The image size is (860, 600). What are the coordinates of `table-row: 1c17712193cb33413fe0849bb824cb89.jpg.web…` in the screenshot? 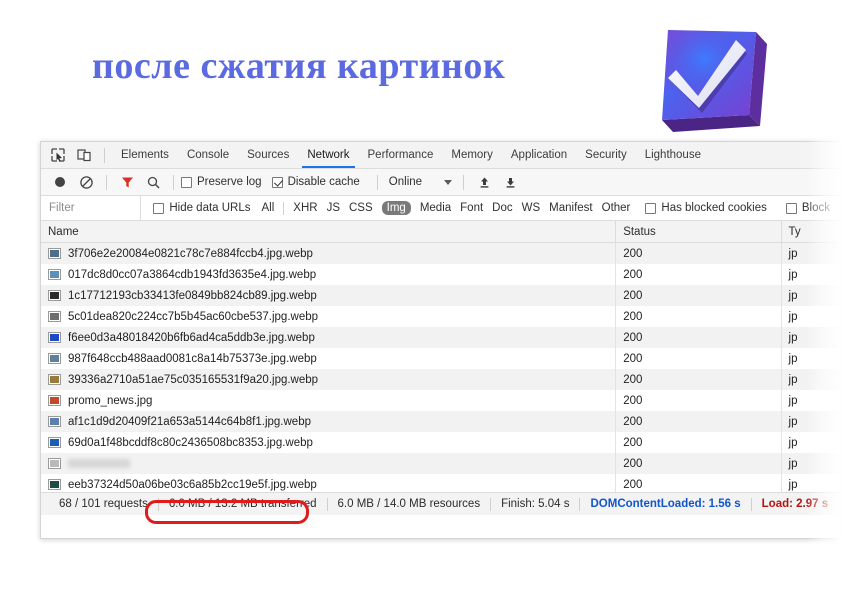 It's located at (440, 295).